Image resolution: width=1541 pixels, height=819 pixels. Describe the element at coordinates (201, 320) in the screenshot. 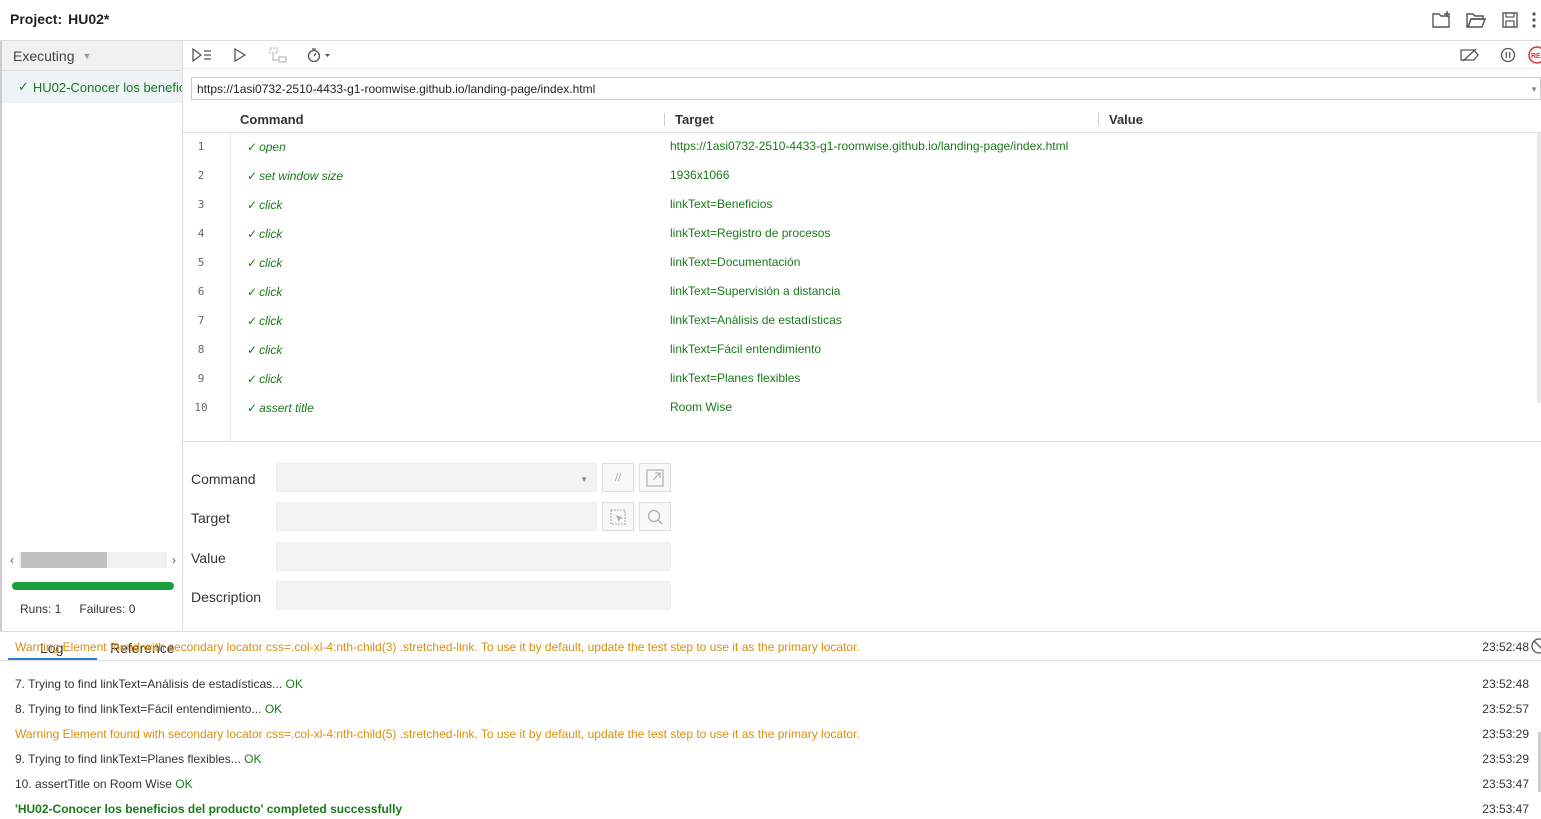

I see `row-number: 7` at that location.